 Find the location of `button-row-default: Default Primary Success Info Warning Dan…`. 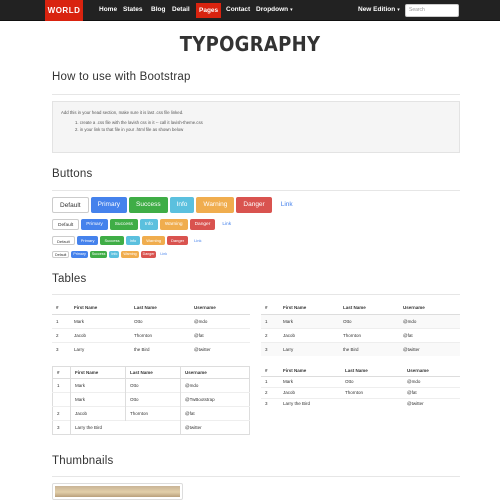

button-row-default: Default Primary Success Info Warning Dan… is located at coordinates (144, 224).